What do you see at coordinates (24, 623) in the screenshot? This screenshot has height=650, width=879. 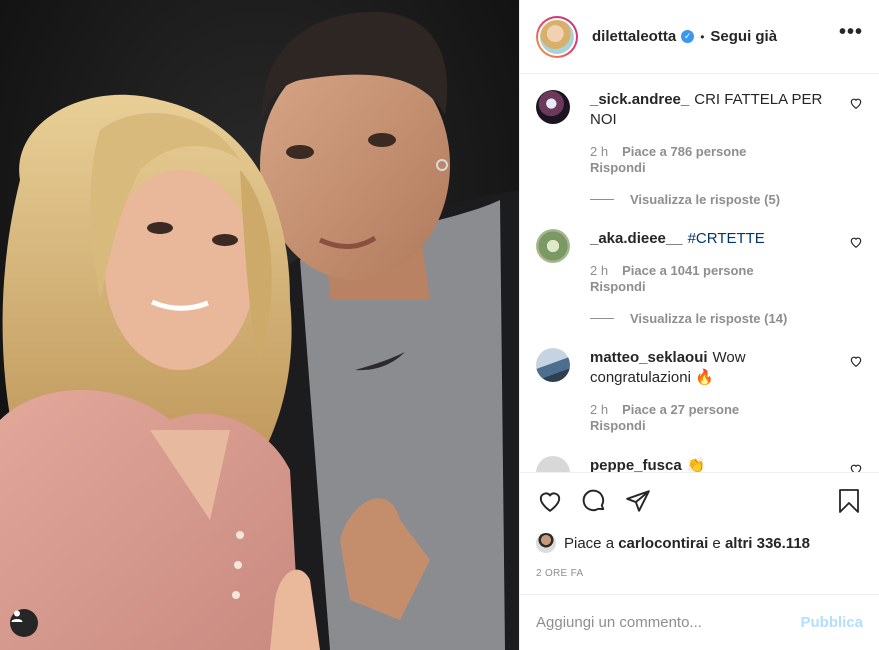 I see `user-tag-button` at bounding box center [24, 623].